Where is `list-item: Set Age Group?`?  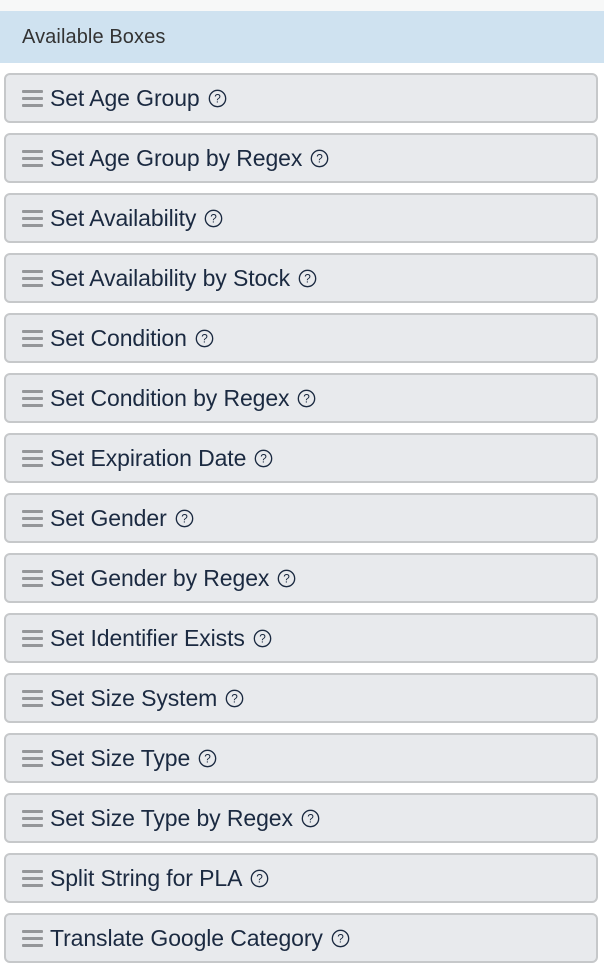 list-item: Set Age Group? is located at coordinates (301, 98).